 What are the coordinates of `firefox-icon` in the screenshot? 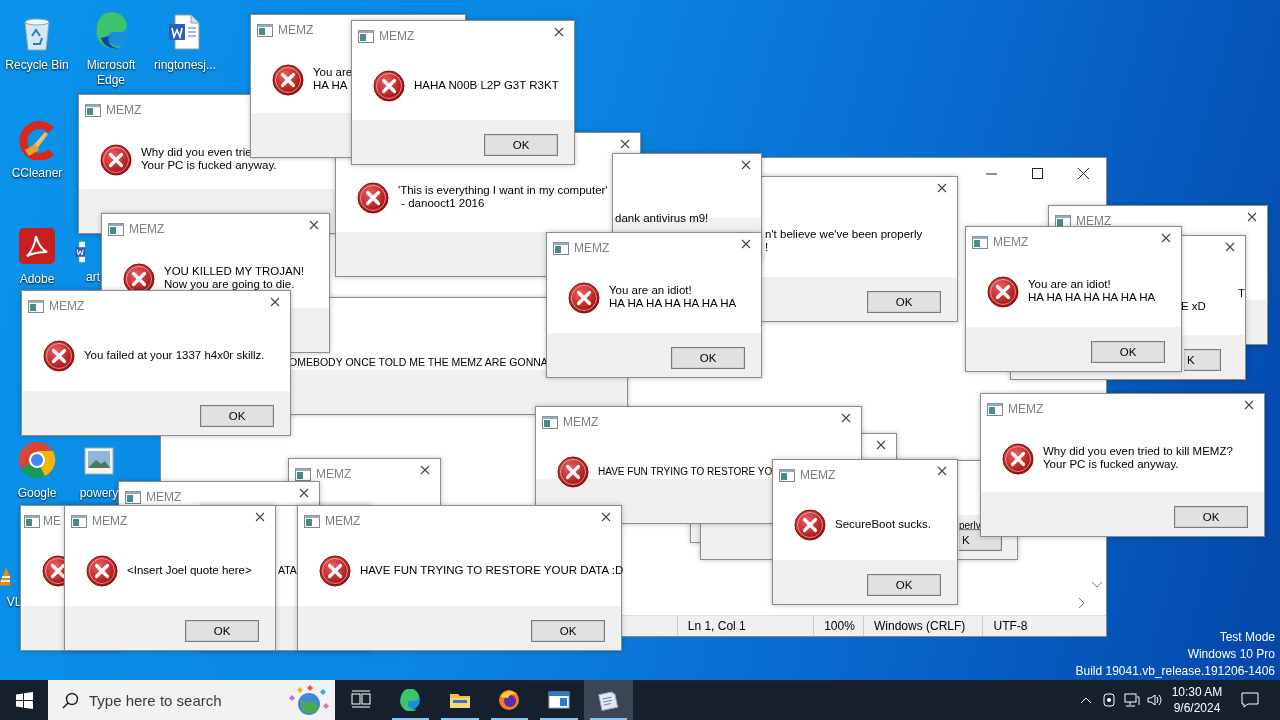 It's located at (509, 700).